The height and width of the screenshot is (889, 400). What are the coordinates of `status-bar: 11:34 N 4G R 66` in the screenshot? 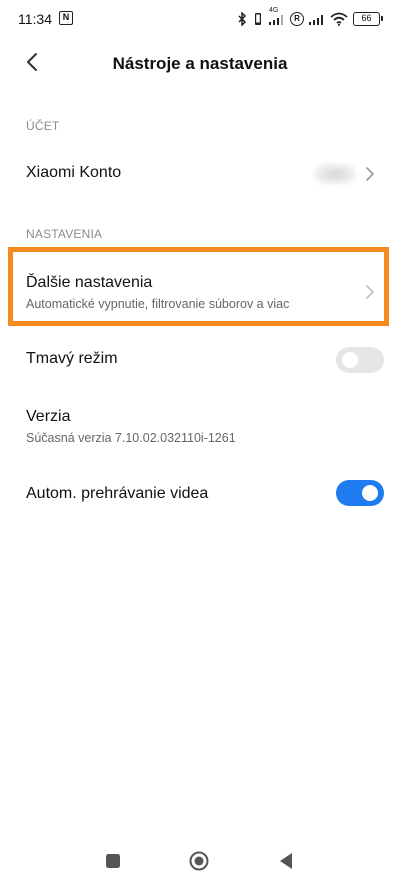 It's located at (200, 20).